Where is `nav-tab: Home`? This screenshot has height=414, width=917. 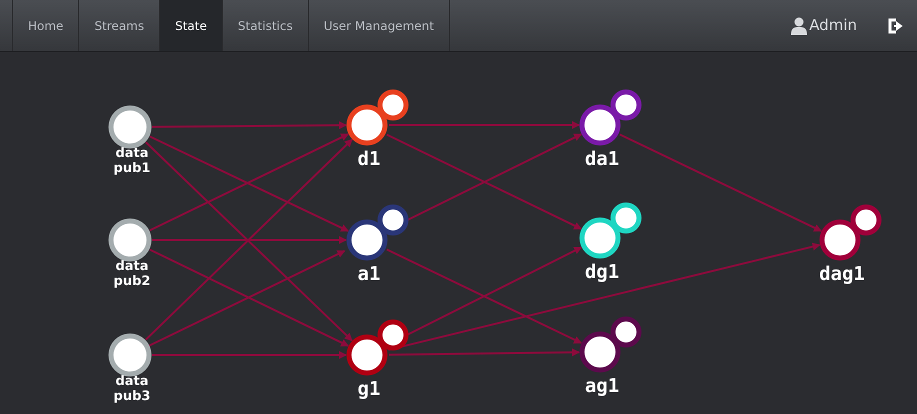 nav-tab: Home is located at coordinates (46, 25).